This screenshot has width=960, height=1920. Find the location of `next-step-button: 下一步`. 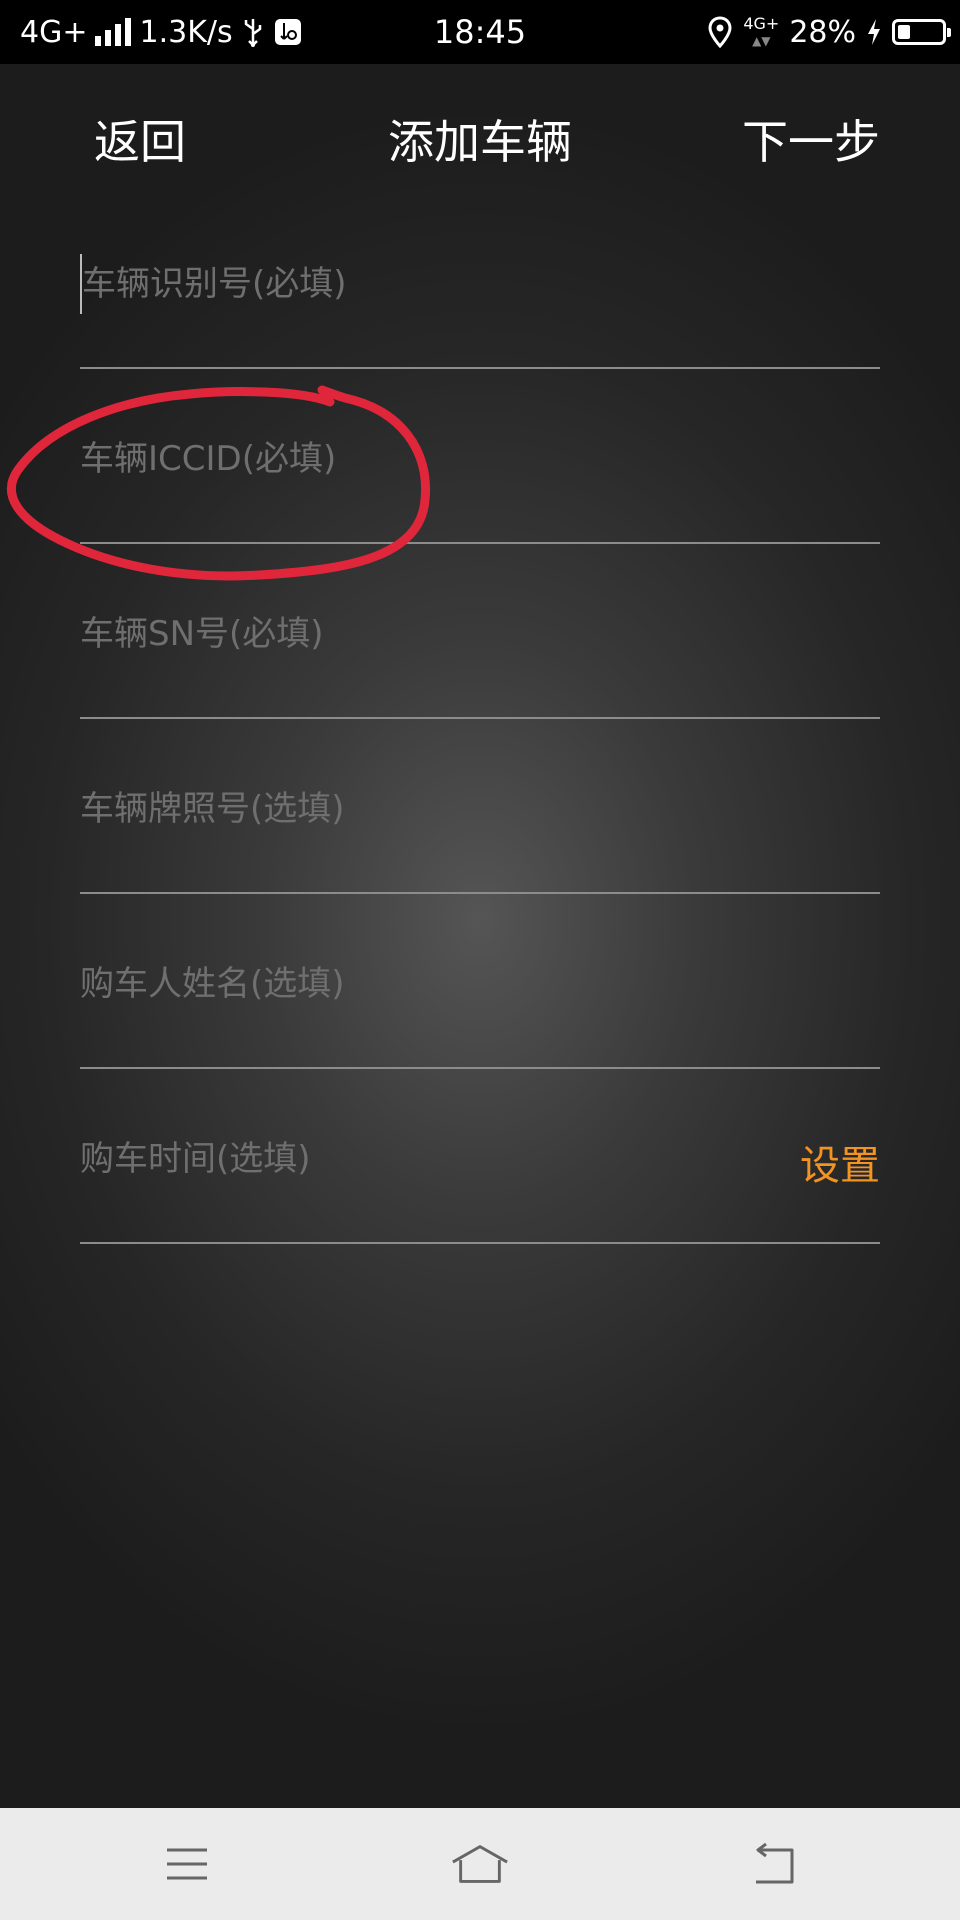

next-step-button: 下一步 is located at coordinates (811, 139).